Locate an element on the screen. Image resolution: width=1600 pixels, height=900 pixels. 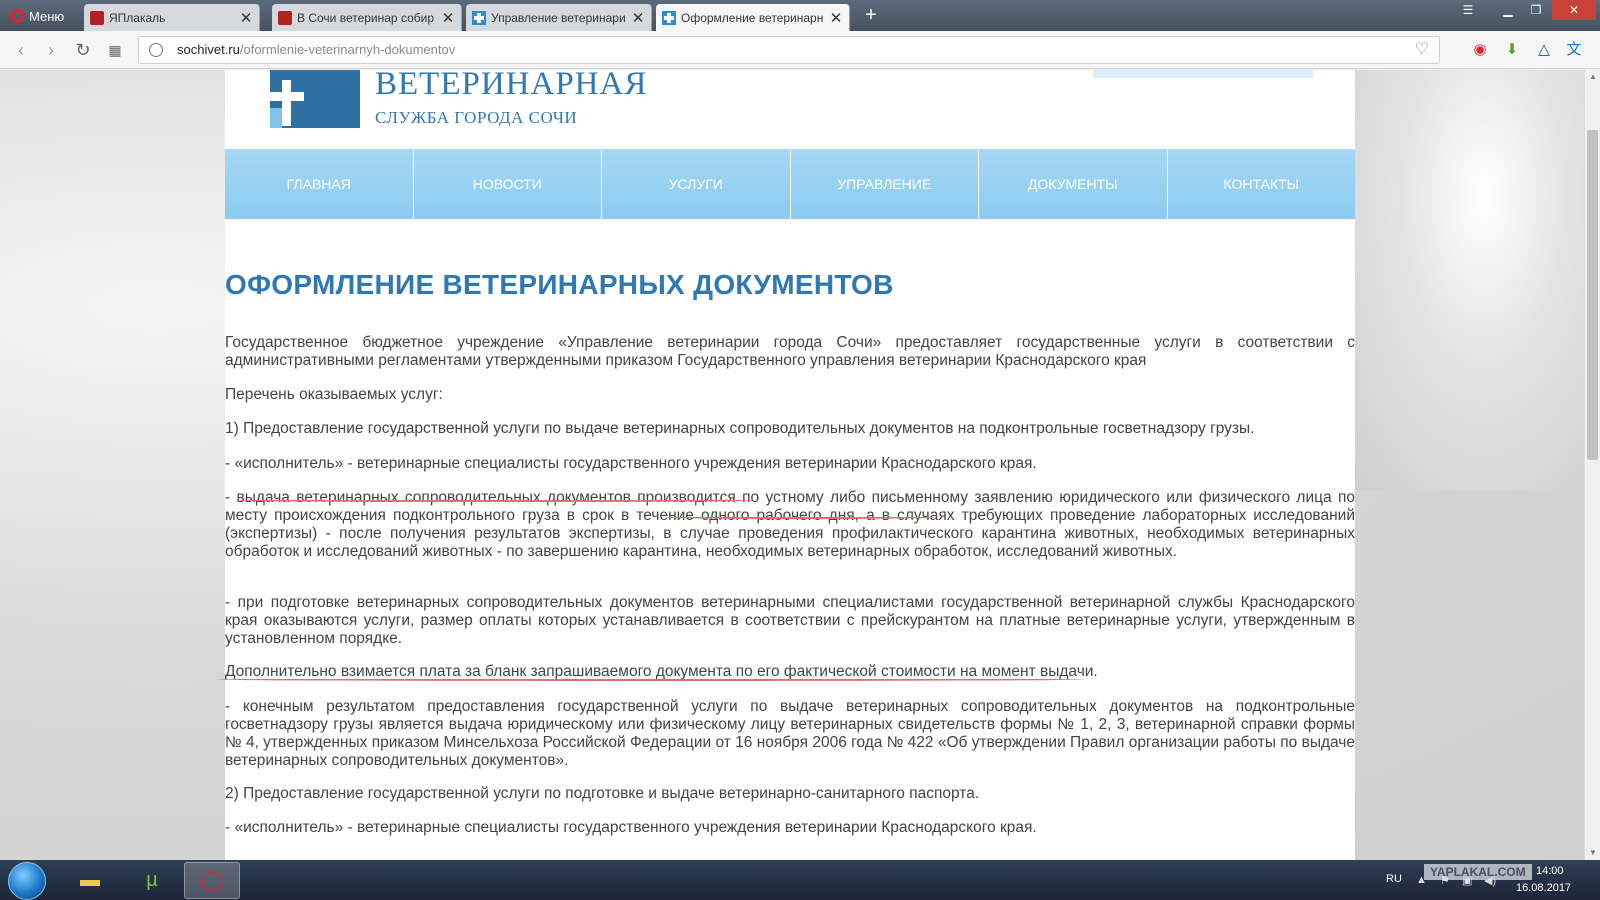
network-icon: ▣ is located at coordinates (1467, 880).